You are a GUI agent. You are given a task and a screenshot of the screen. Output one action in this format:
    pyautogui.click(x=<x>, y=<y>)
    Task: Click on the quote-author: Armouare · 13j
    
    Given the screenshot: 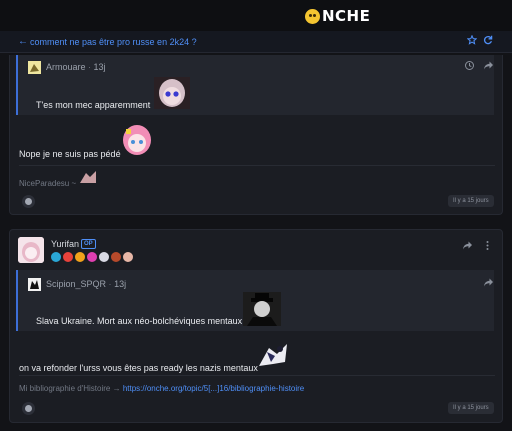 What is the action you would take?
    pyautogui.click(x=76, y=67)
    